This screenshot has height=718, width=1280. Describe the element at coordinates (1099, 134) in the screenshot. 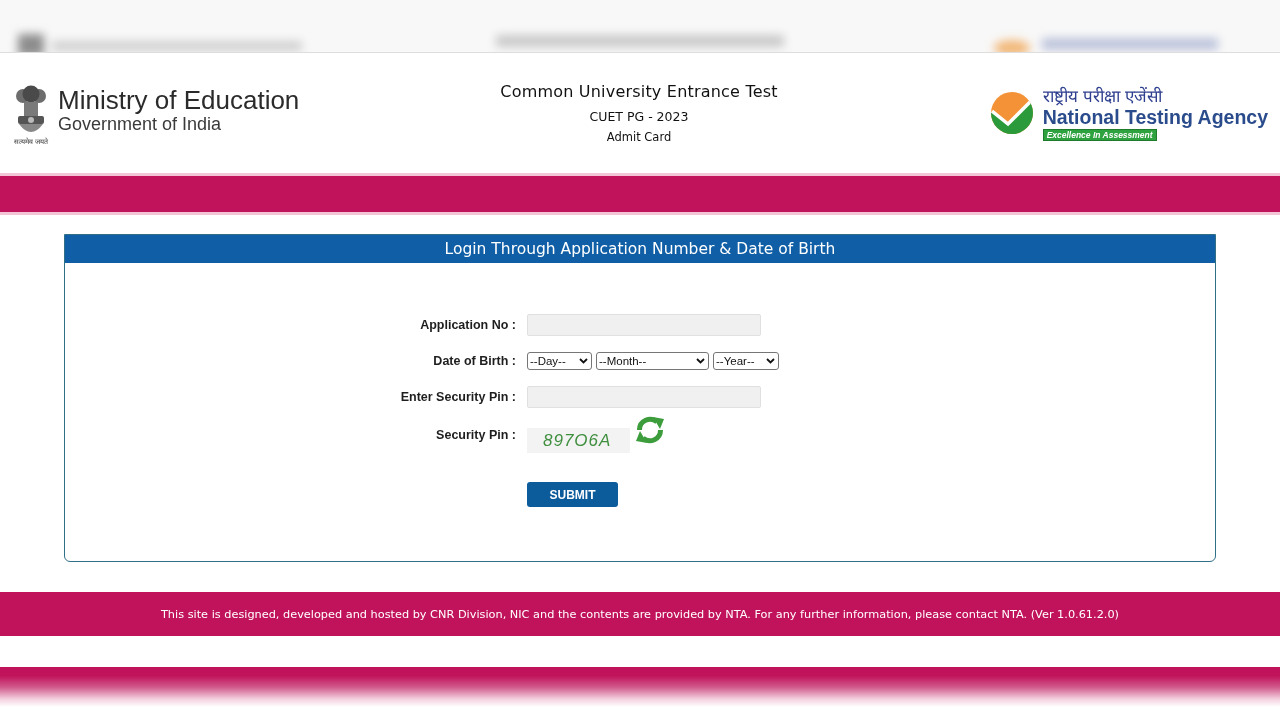

I see `agency-tagline: Excellence In Assessment` at that location.